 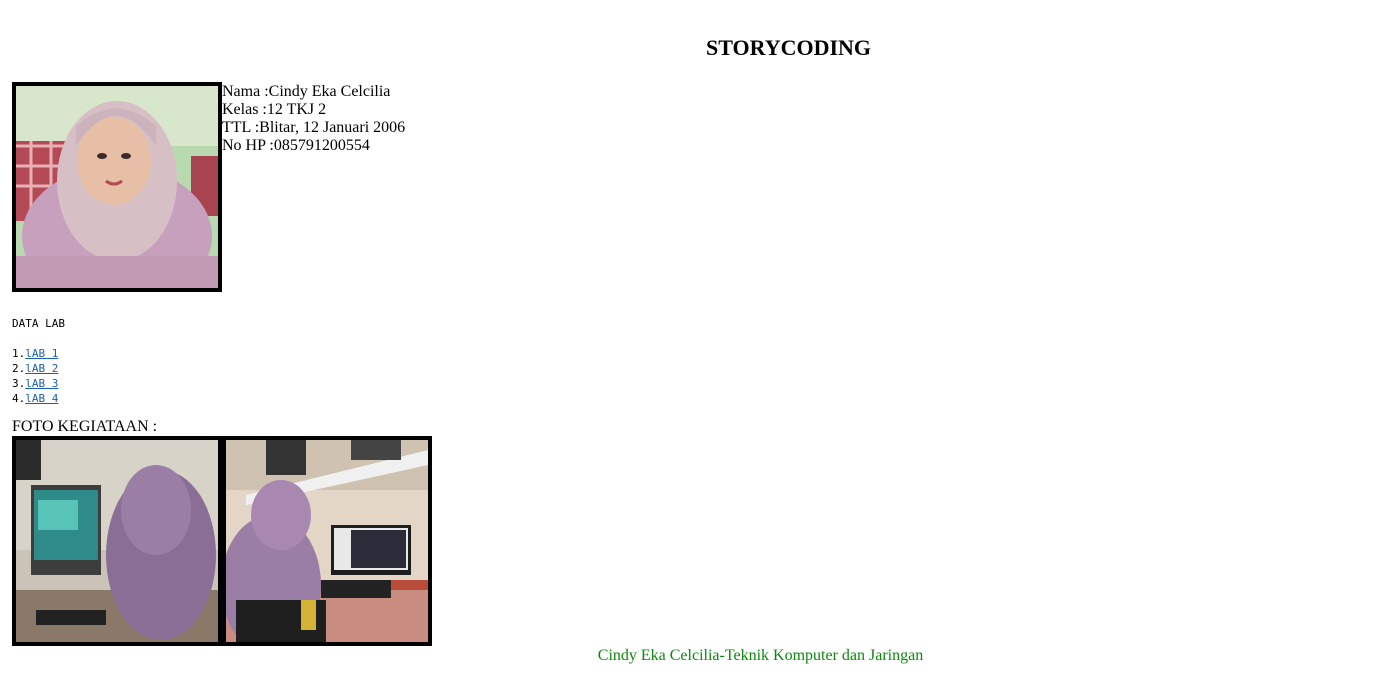 I want to click on profile-phone-line: No HP :085791200554, so click(x=296, y=145).